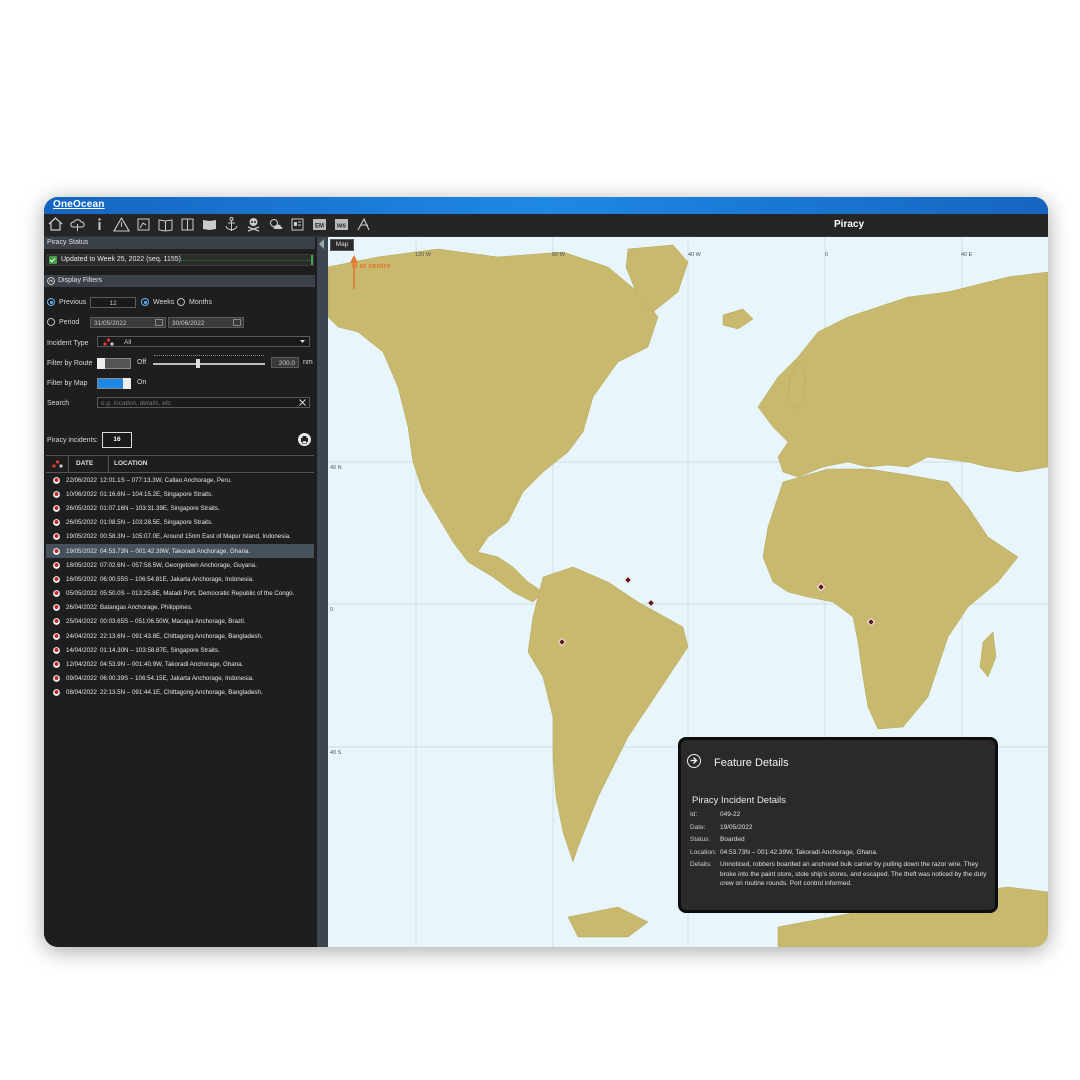 This screenshot has height=1080, width=1080. Describe the element at coordinates (701, 864) in the screenshot. I see `details-label: Details:` at that location.